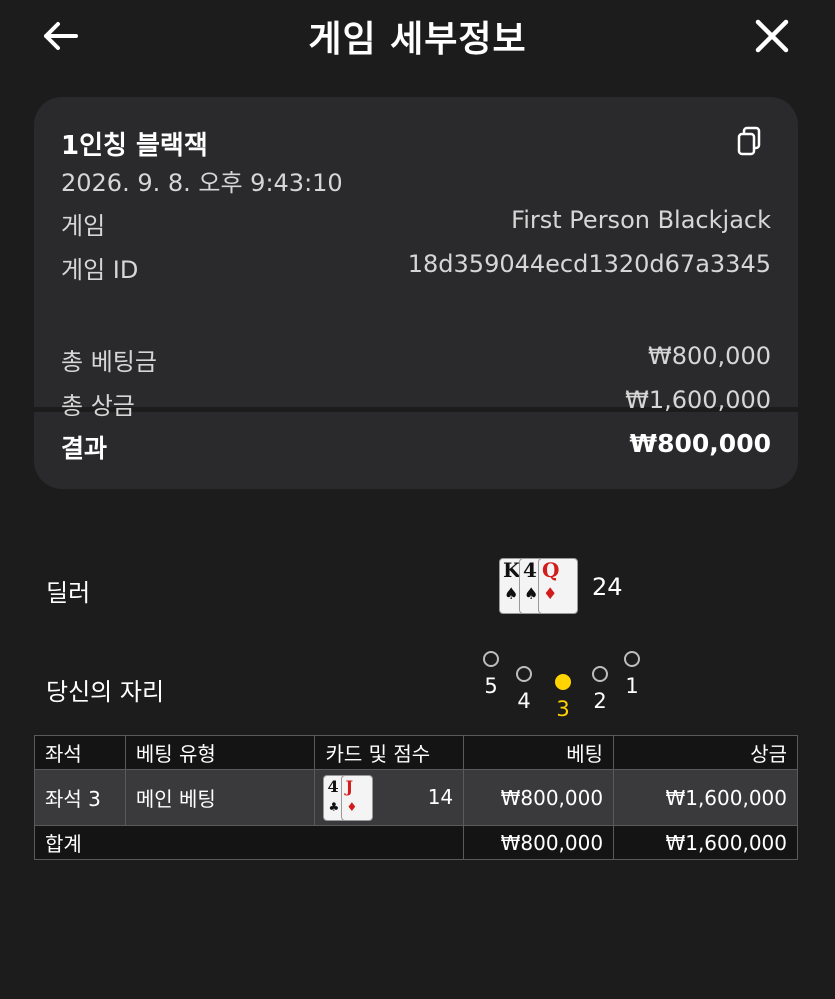 This screenshot has height=999, width=835. Describe the element at coordinates (440, 797) in the screenshot. I see `row-score: 14` at that location.